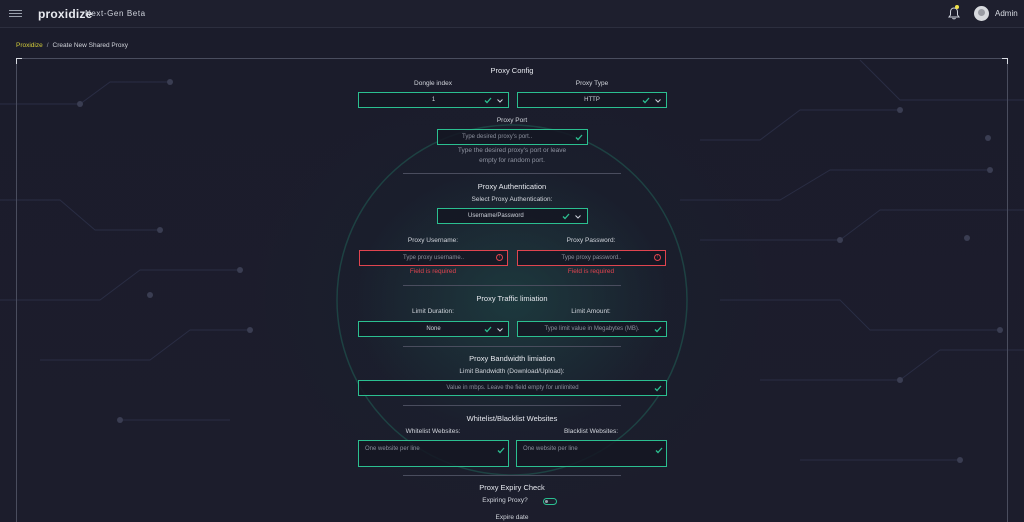  Describe the element at coordinates (512, 186) in the screenshot. I see `section-title-proxy-authentication: Proxy Authentication` at that location.